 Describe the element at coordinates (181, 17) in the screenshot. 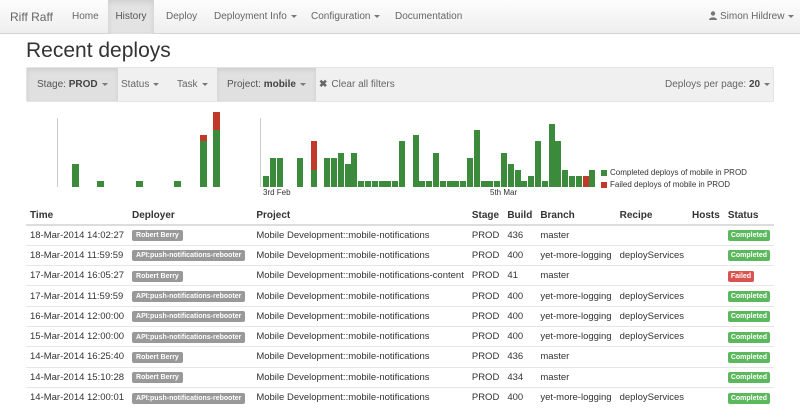

I see `nav-deploy: Deploy` at that location.